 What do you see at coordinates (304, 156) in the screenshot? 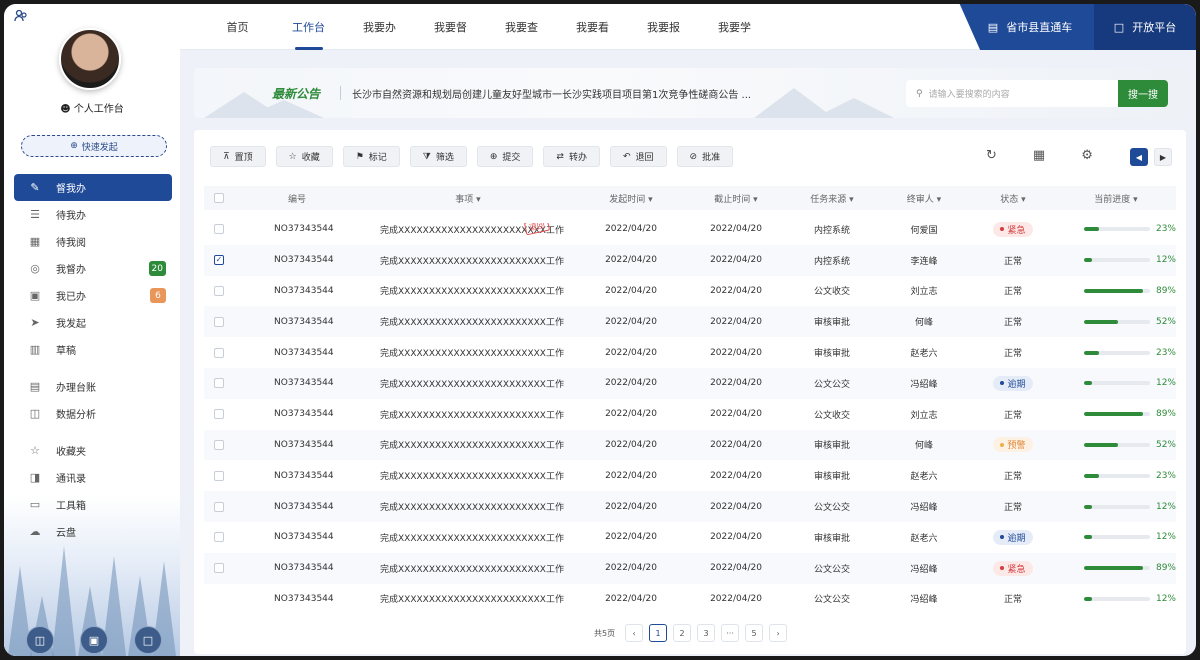
I see `toolbar-button: ☆ 收藏` at bounding box center [304, 156].